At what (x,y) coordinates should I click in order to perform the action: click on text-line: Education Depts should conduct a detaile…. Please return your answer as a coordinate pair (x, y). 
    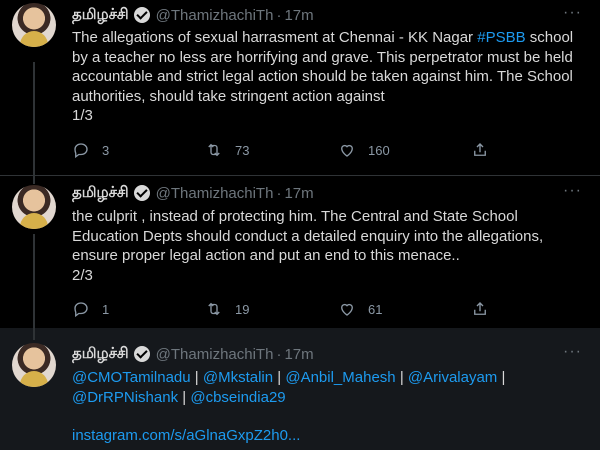
    Looking at the image, I should click on (308, 236).